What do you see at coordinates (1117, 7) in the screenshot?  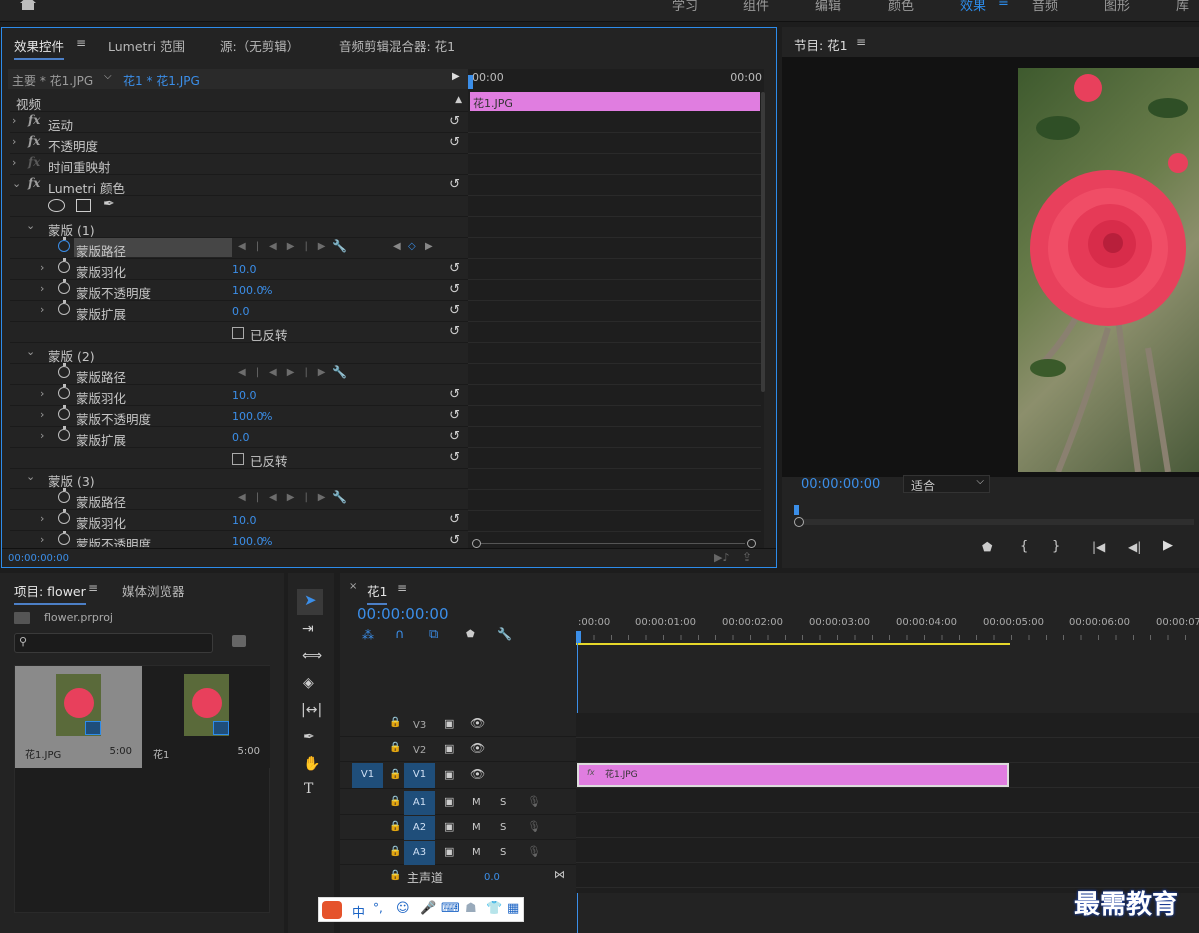 I see `workspace-graphics: 图形` at bounding box center [1117, 7].